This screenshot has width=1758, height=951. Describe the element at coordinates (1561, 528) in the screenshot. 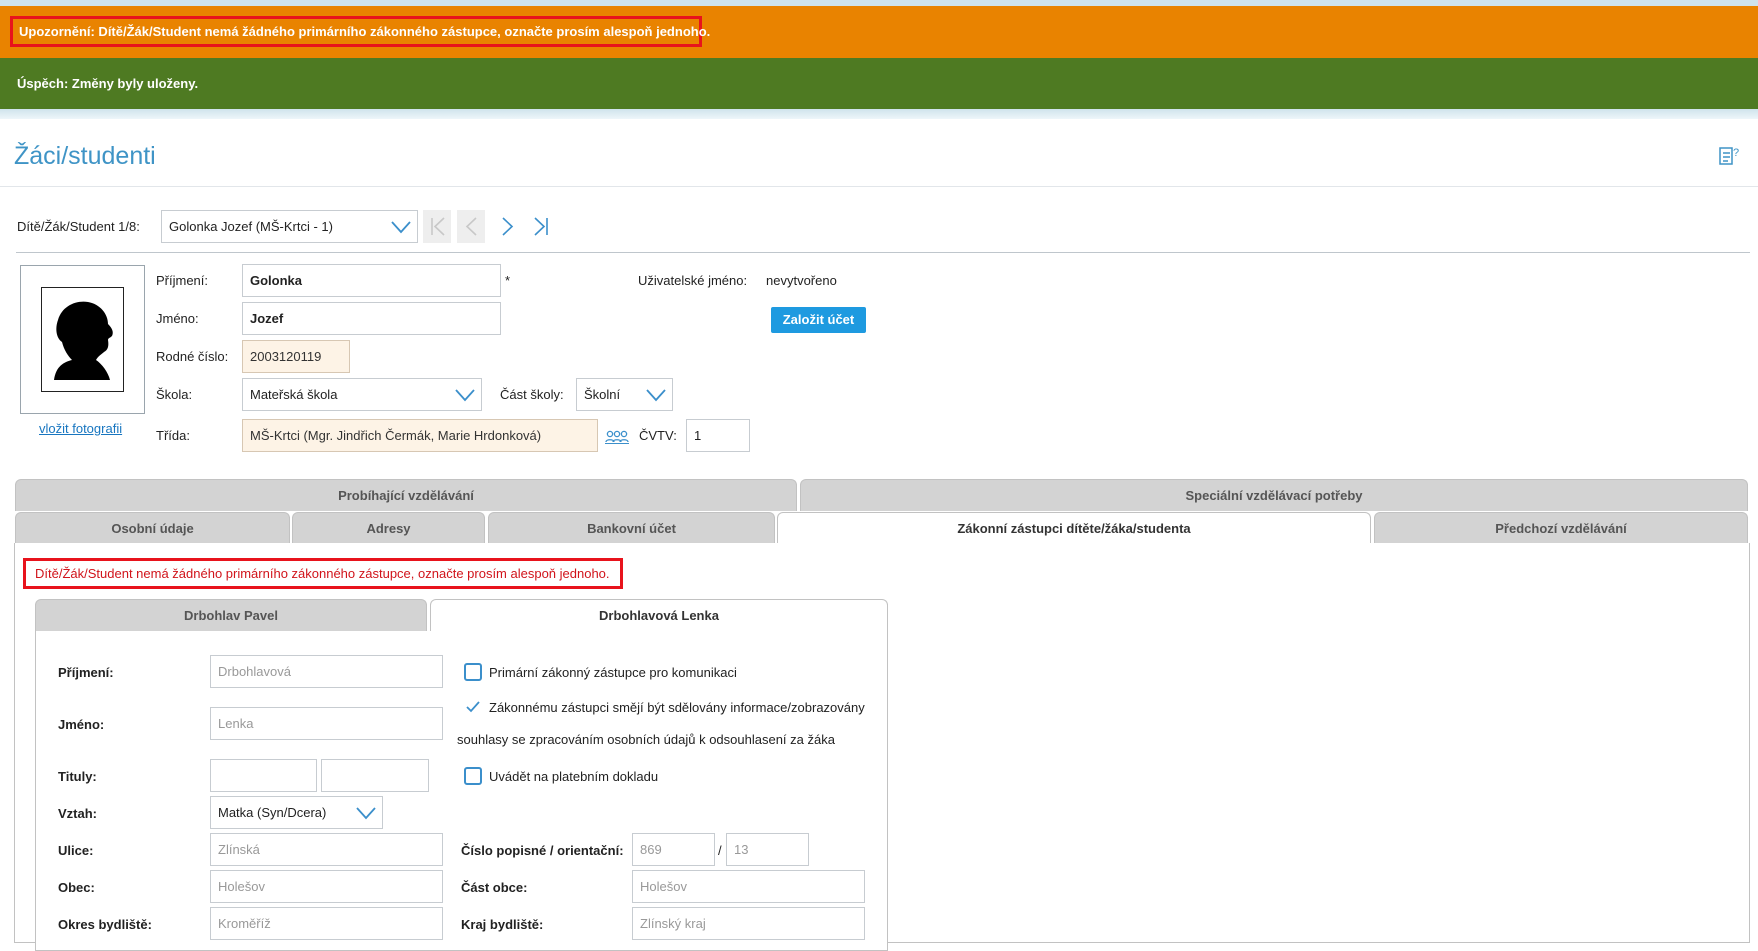

I see `tab-previous-education: Předchozí vzdělávání` at that location.